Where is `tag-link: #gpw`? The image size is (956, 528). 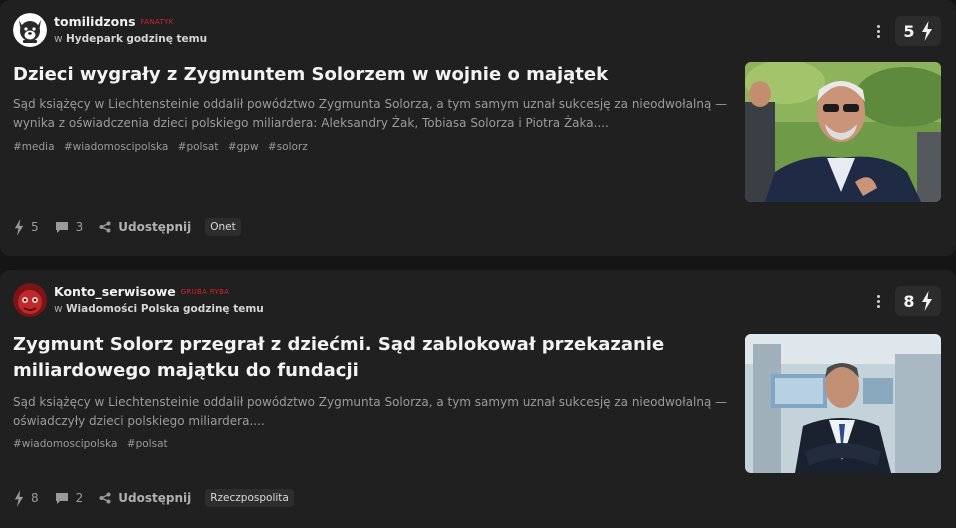 tag-link: #gpw is located at coordinates (243, 147).